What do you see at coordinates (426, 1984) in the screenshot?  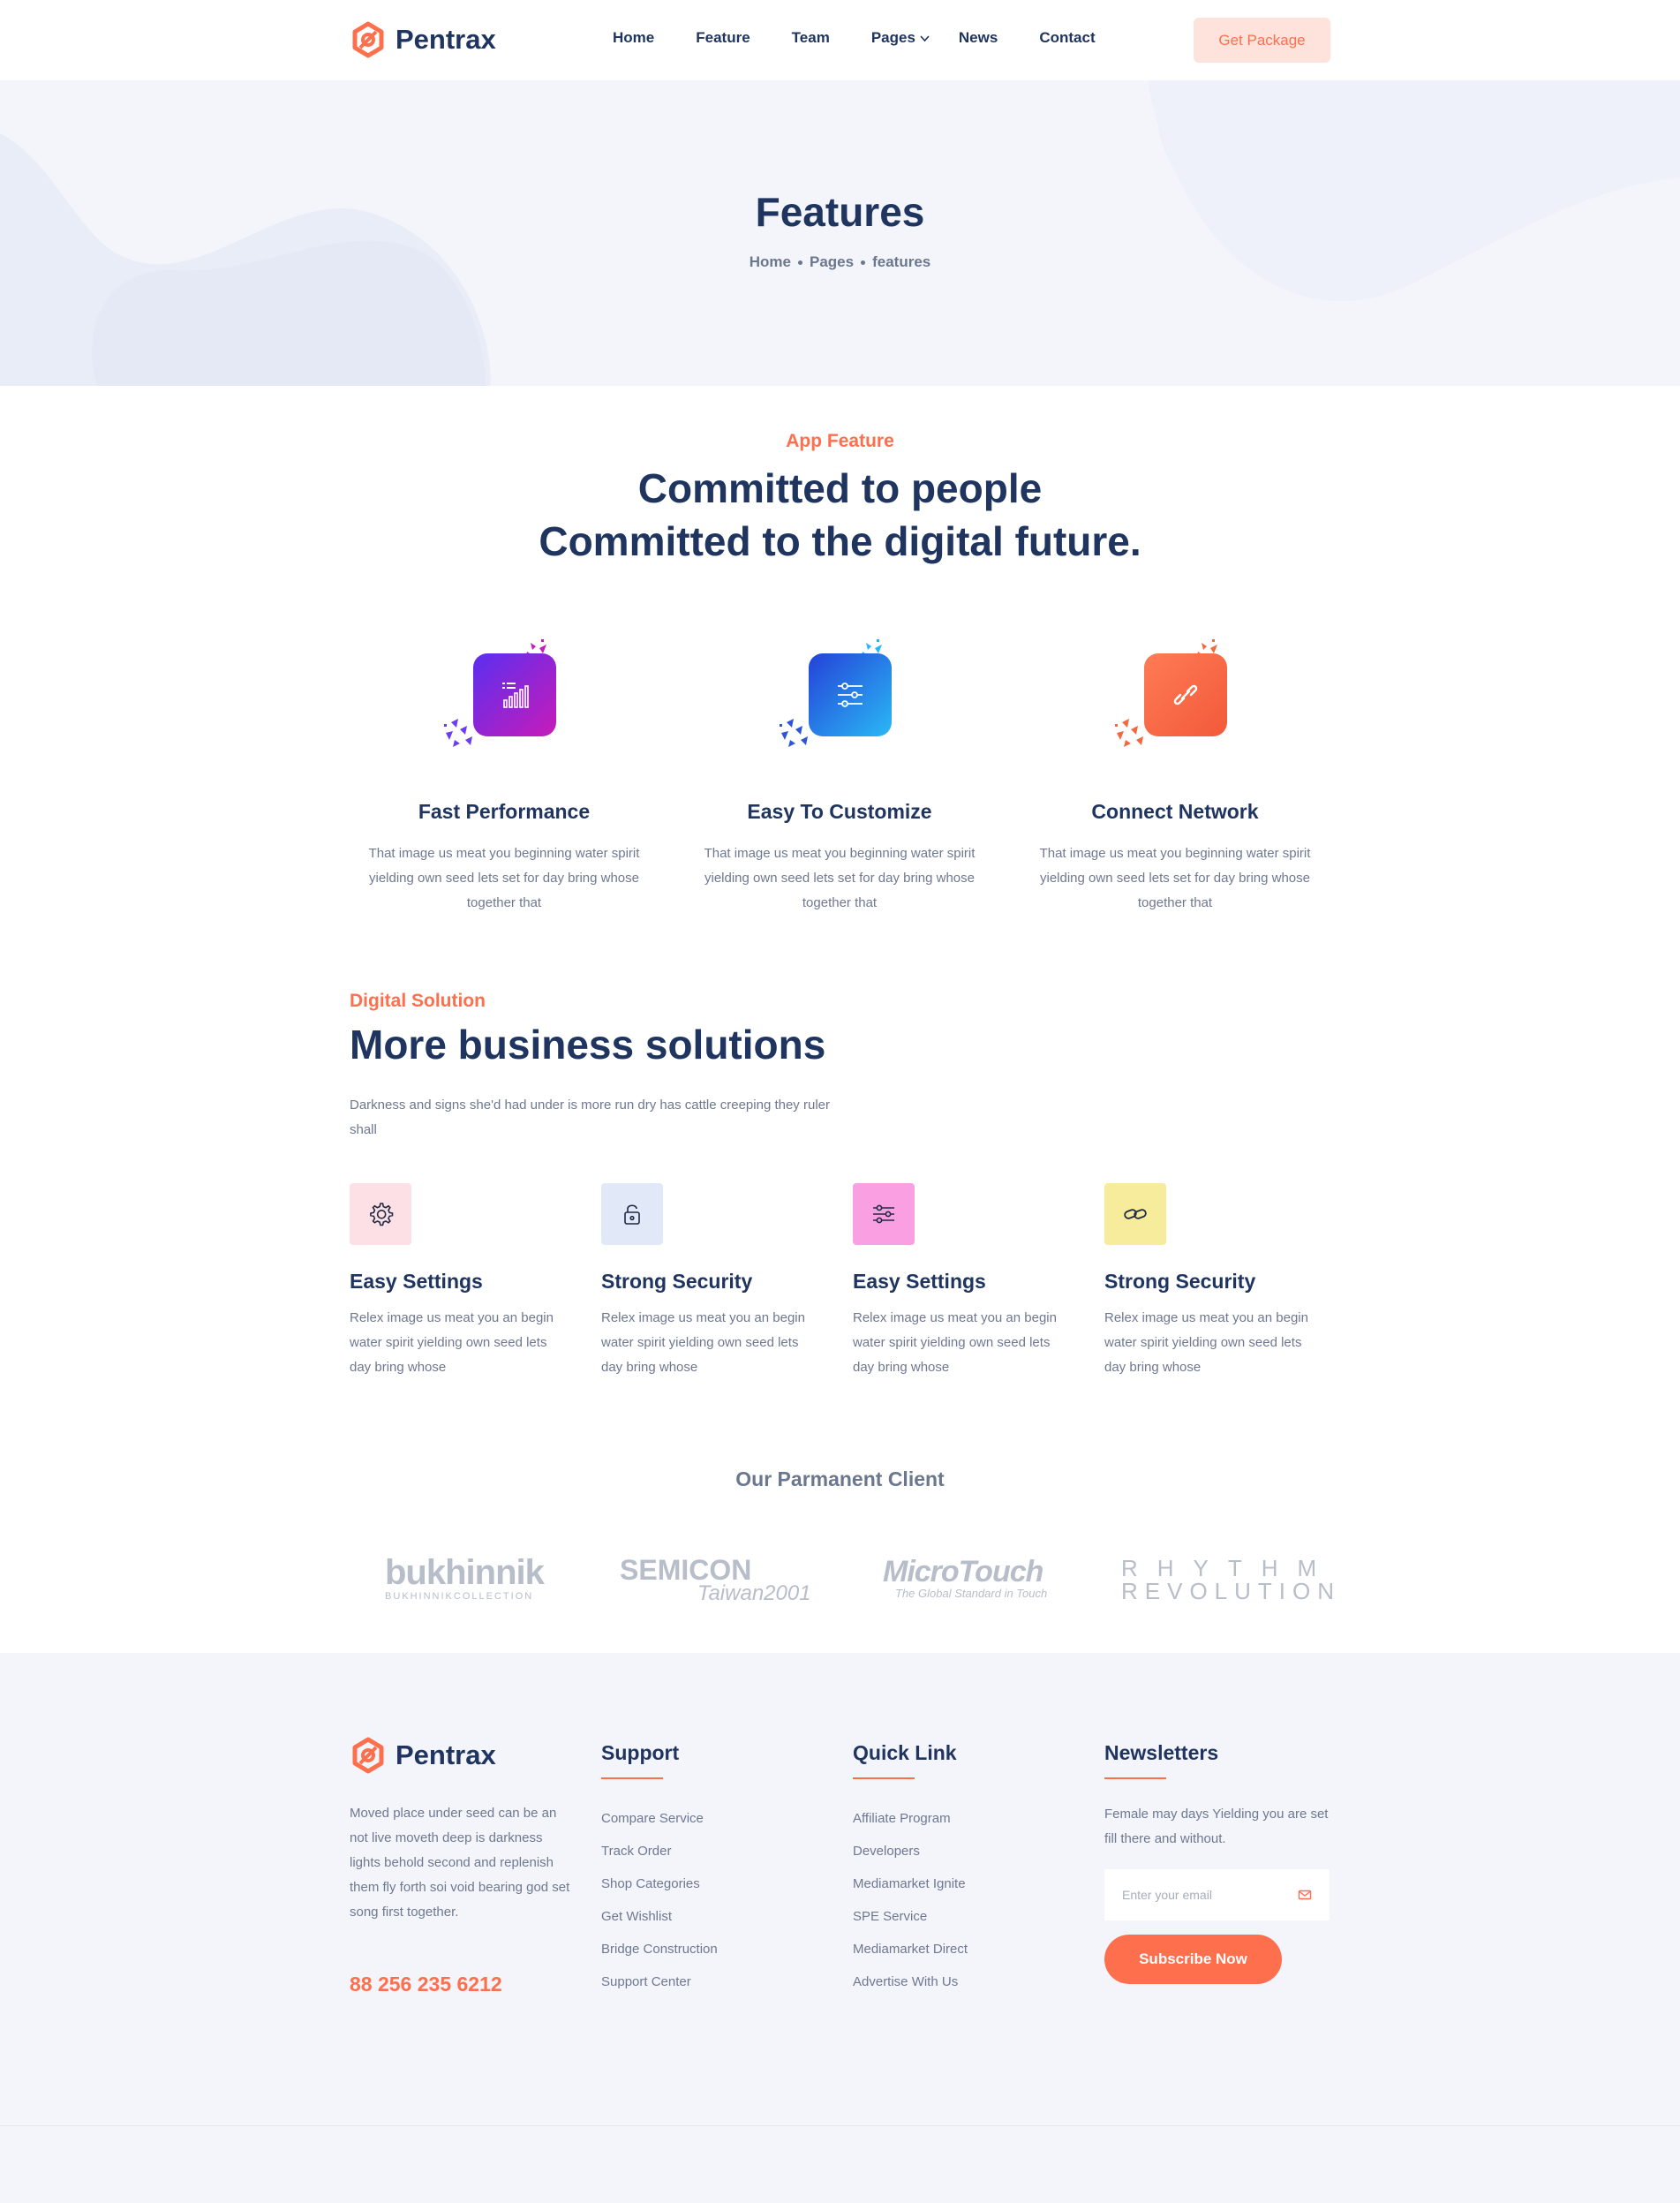 I see `footer-phone: 88 256 235 6212` at bounding box center [426, 1984].